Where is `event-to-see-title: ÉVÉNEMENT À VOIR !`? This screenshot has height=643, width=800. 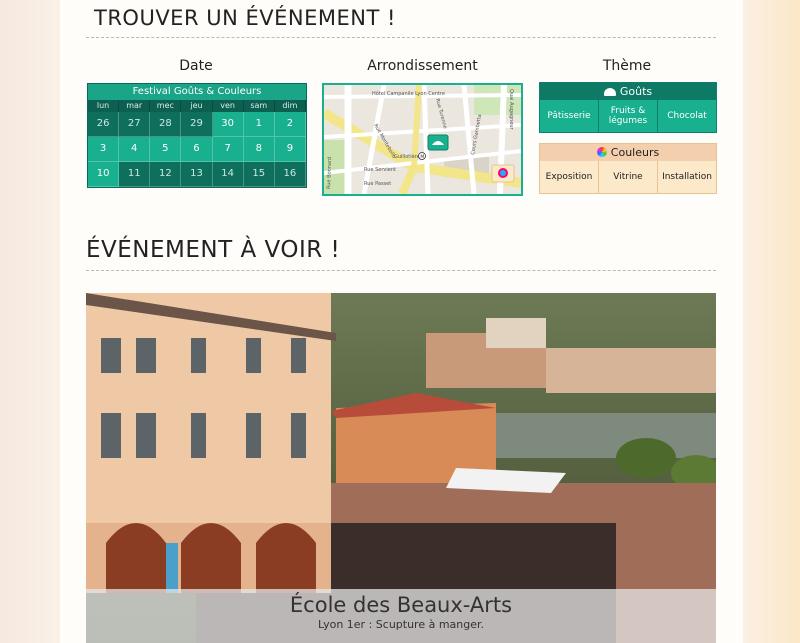 event-to-see-title: ÉVÉNEMENT À VOIR ! is located at coordinates (213, 250).